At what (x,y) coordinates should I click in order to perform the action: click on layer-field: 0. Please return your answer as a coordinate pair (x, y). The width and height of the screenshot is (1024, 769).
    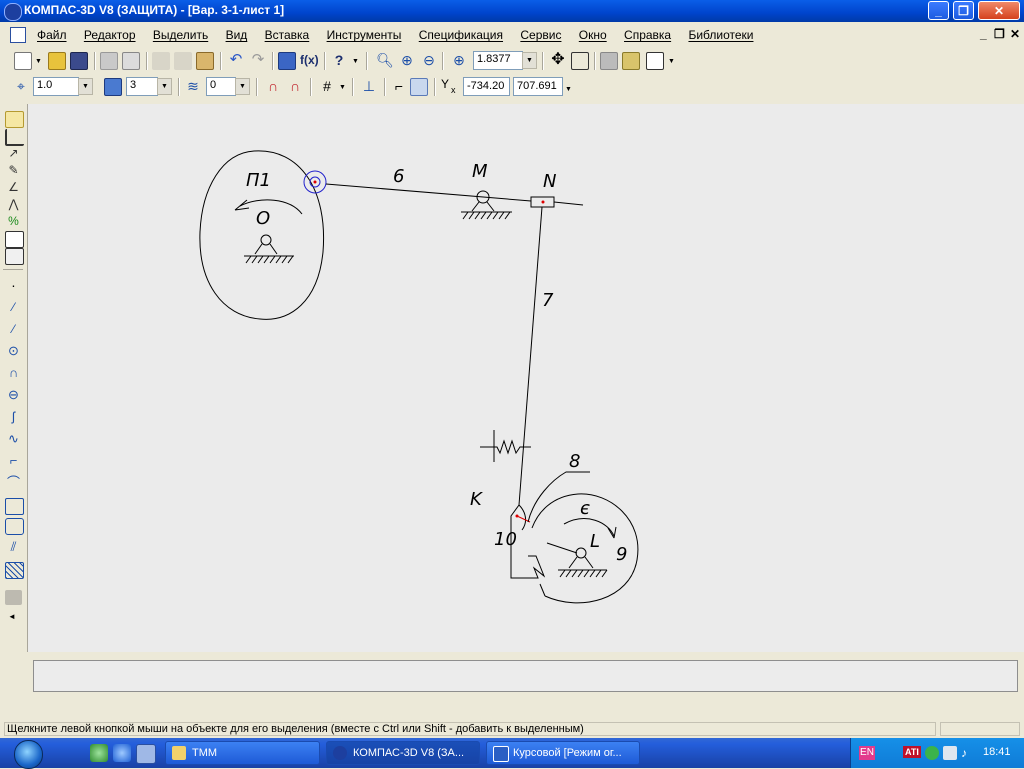
    Looking at the image, I should click on (221, 86).